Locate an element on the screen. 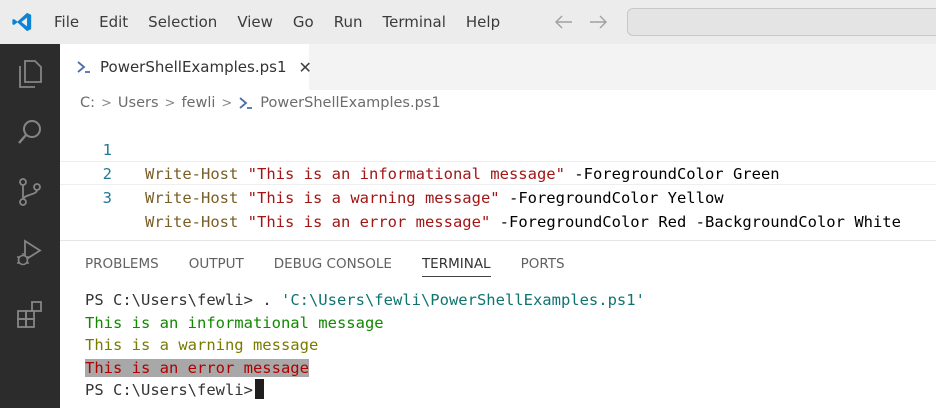 The width and height of the screenshot is (936, 408). code-argument: Yellow is located at coordinates (695, 198).